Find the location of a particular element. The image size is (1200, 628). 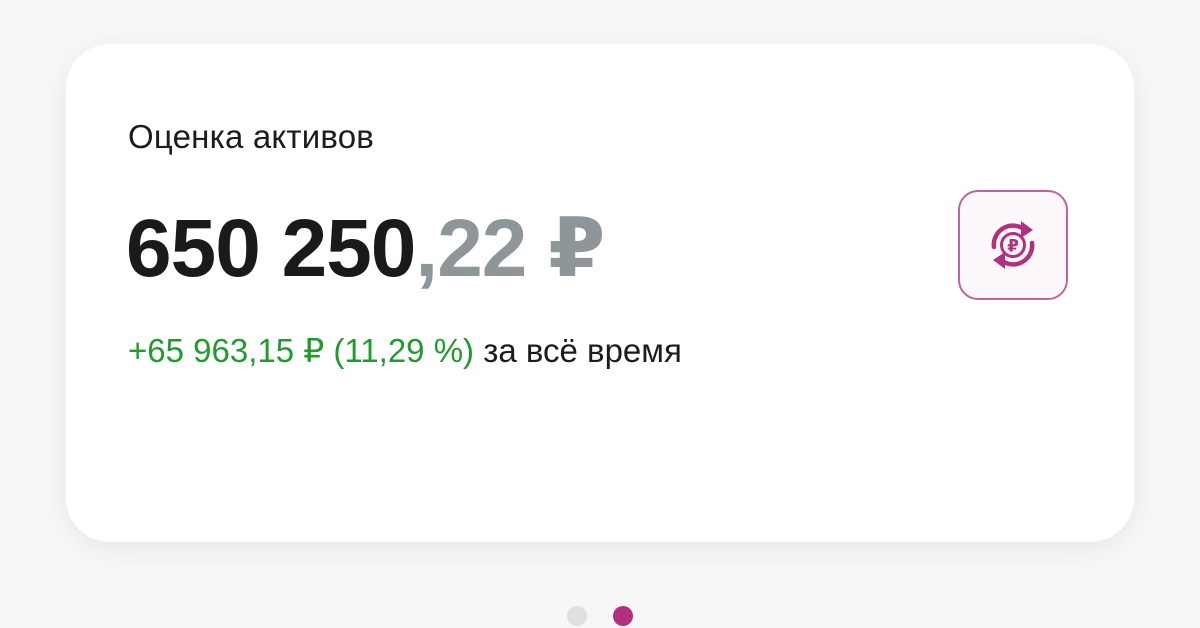

carousel-pagination is located at coordinates (600, 616).